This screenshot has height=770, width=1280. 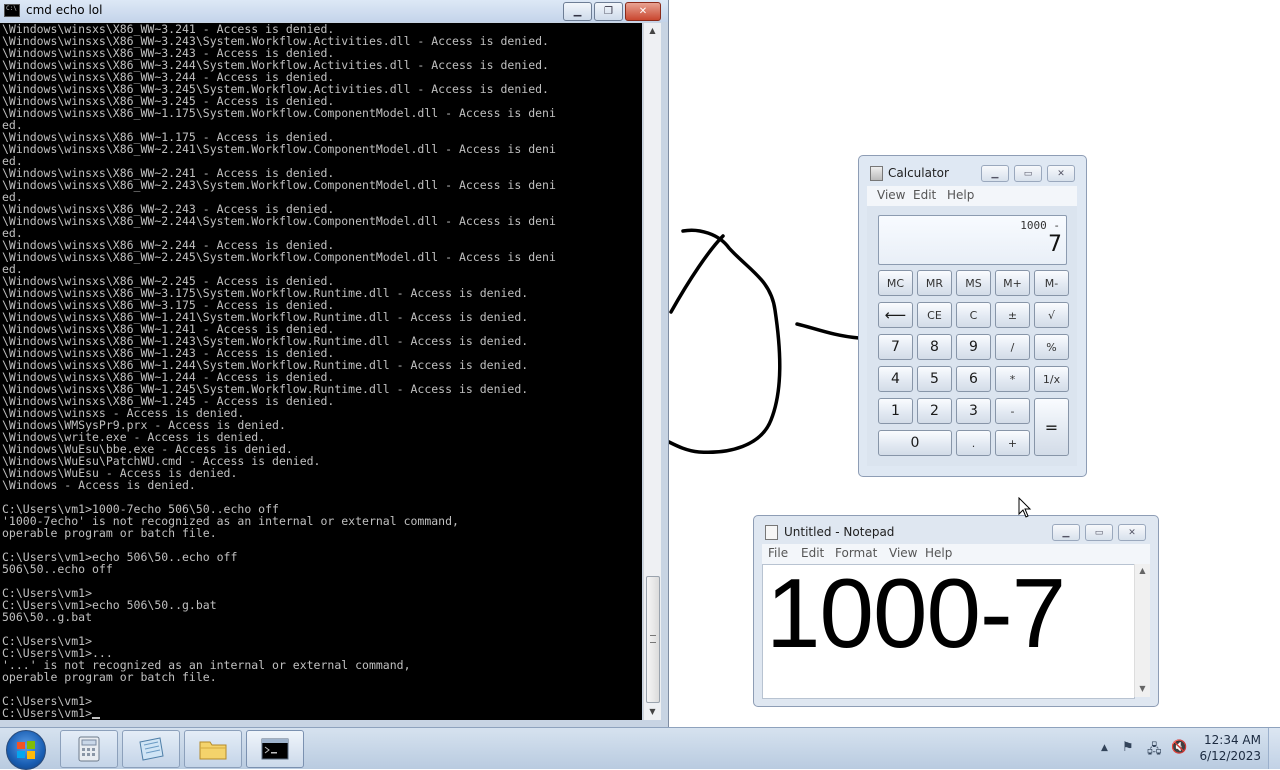 What do you see at coordinates (973, 315) in the screenshot?
I see `clear-button: C` at bounding box center [973, 315].